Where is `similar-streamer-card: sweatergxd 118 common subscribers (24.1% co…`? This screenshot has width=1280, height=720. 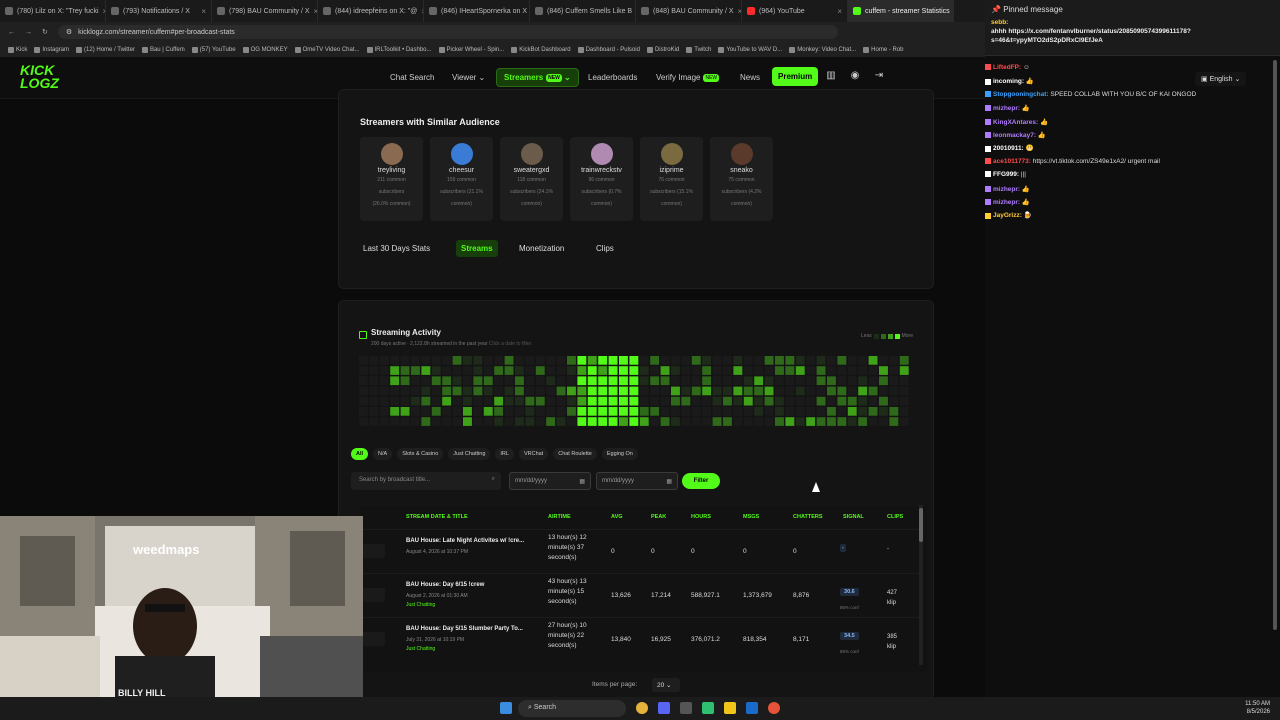 similar-streamer-card: sweatergxd 118 common subscribers (24.1% co… is located at coordinates (531, 179).